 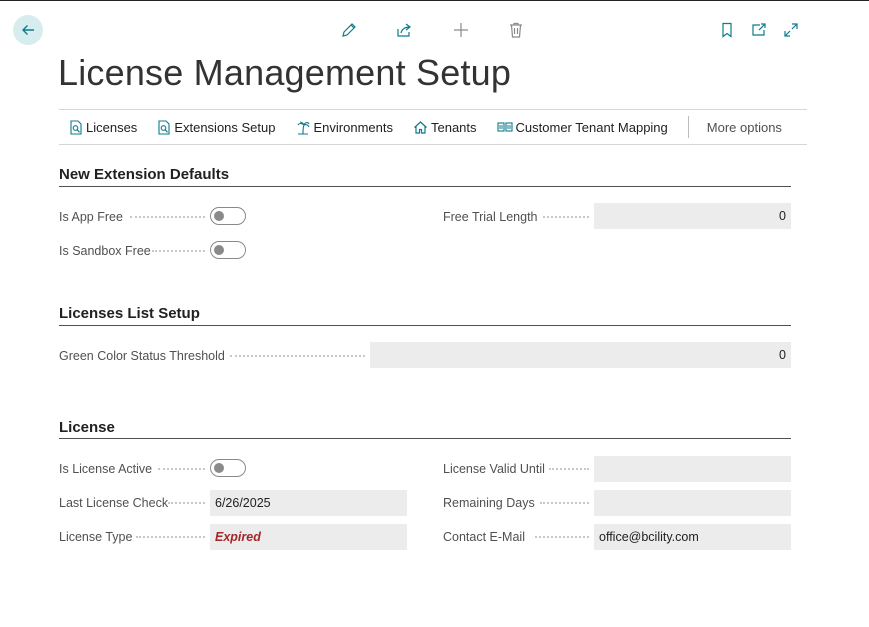 I want to click on back-button, so click(x=28, y=30).